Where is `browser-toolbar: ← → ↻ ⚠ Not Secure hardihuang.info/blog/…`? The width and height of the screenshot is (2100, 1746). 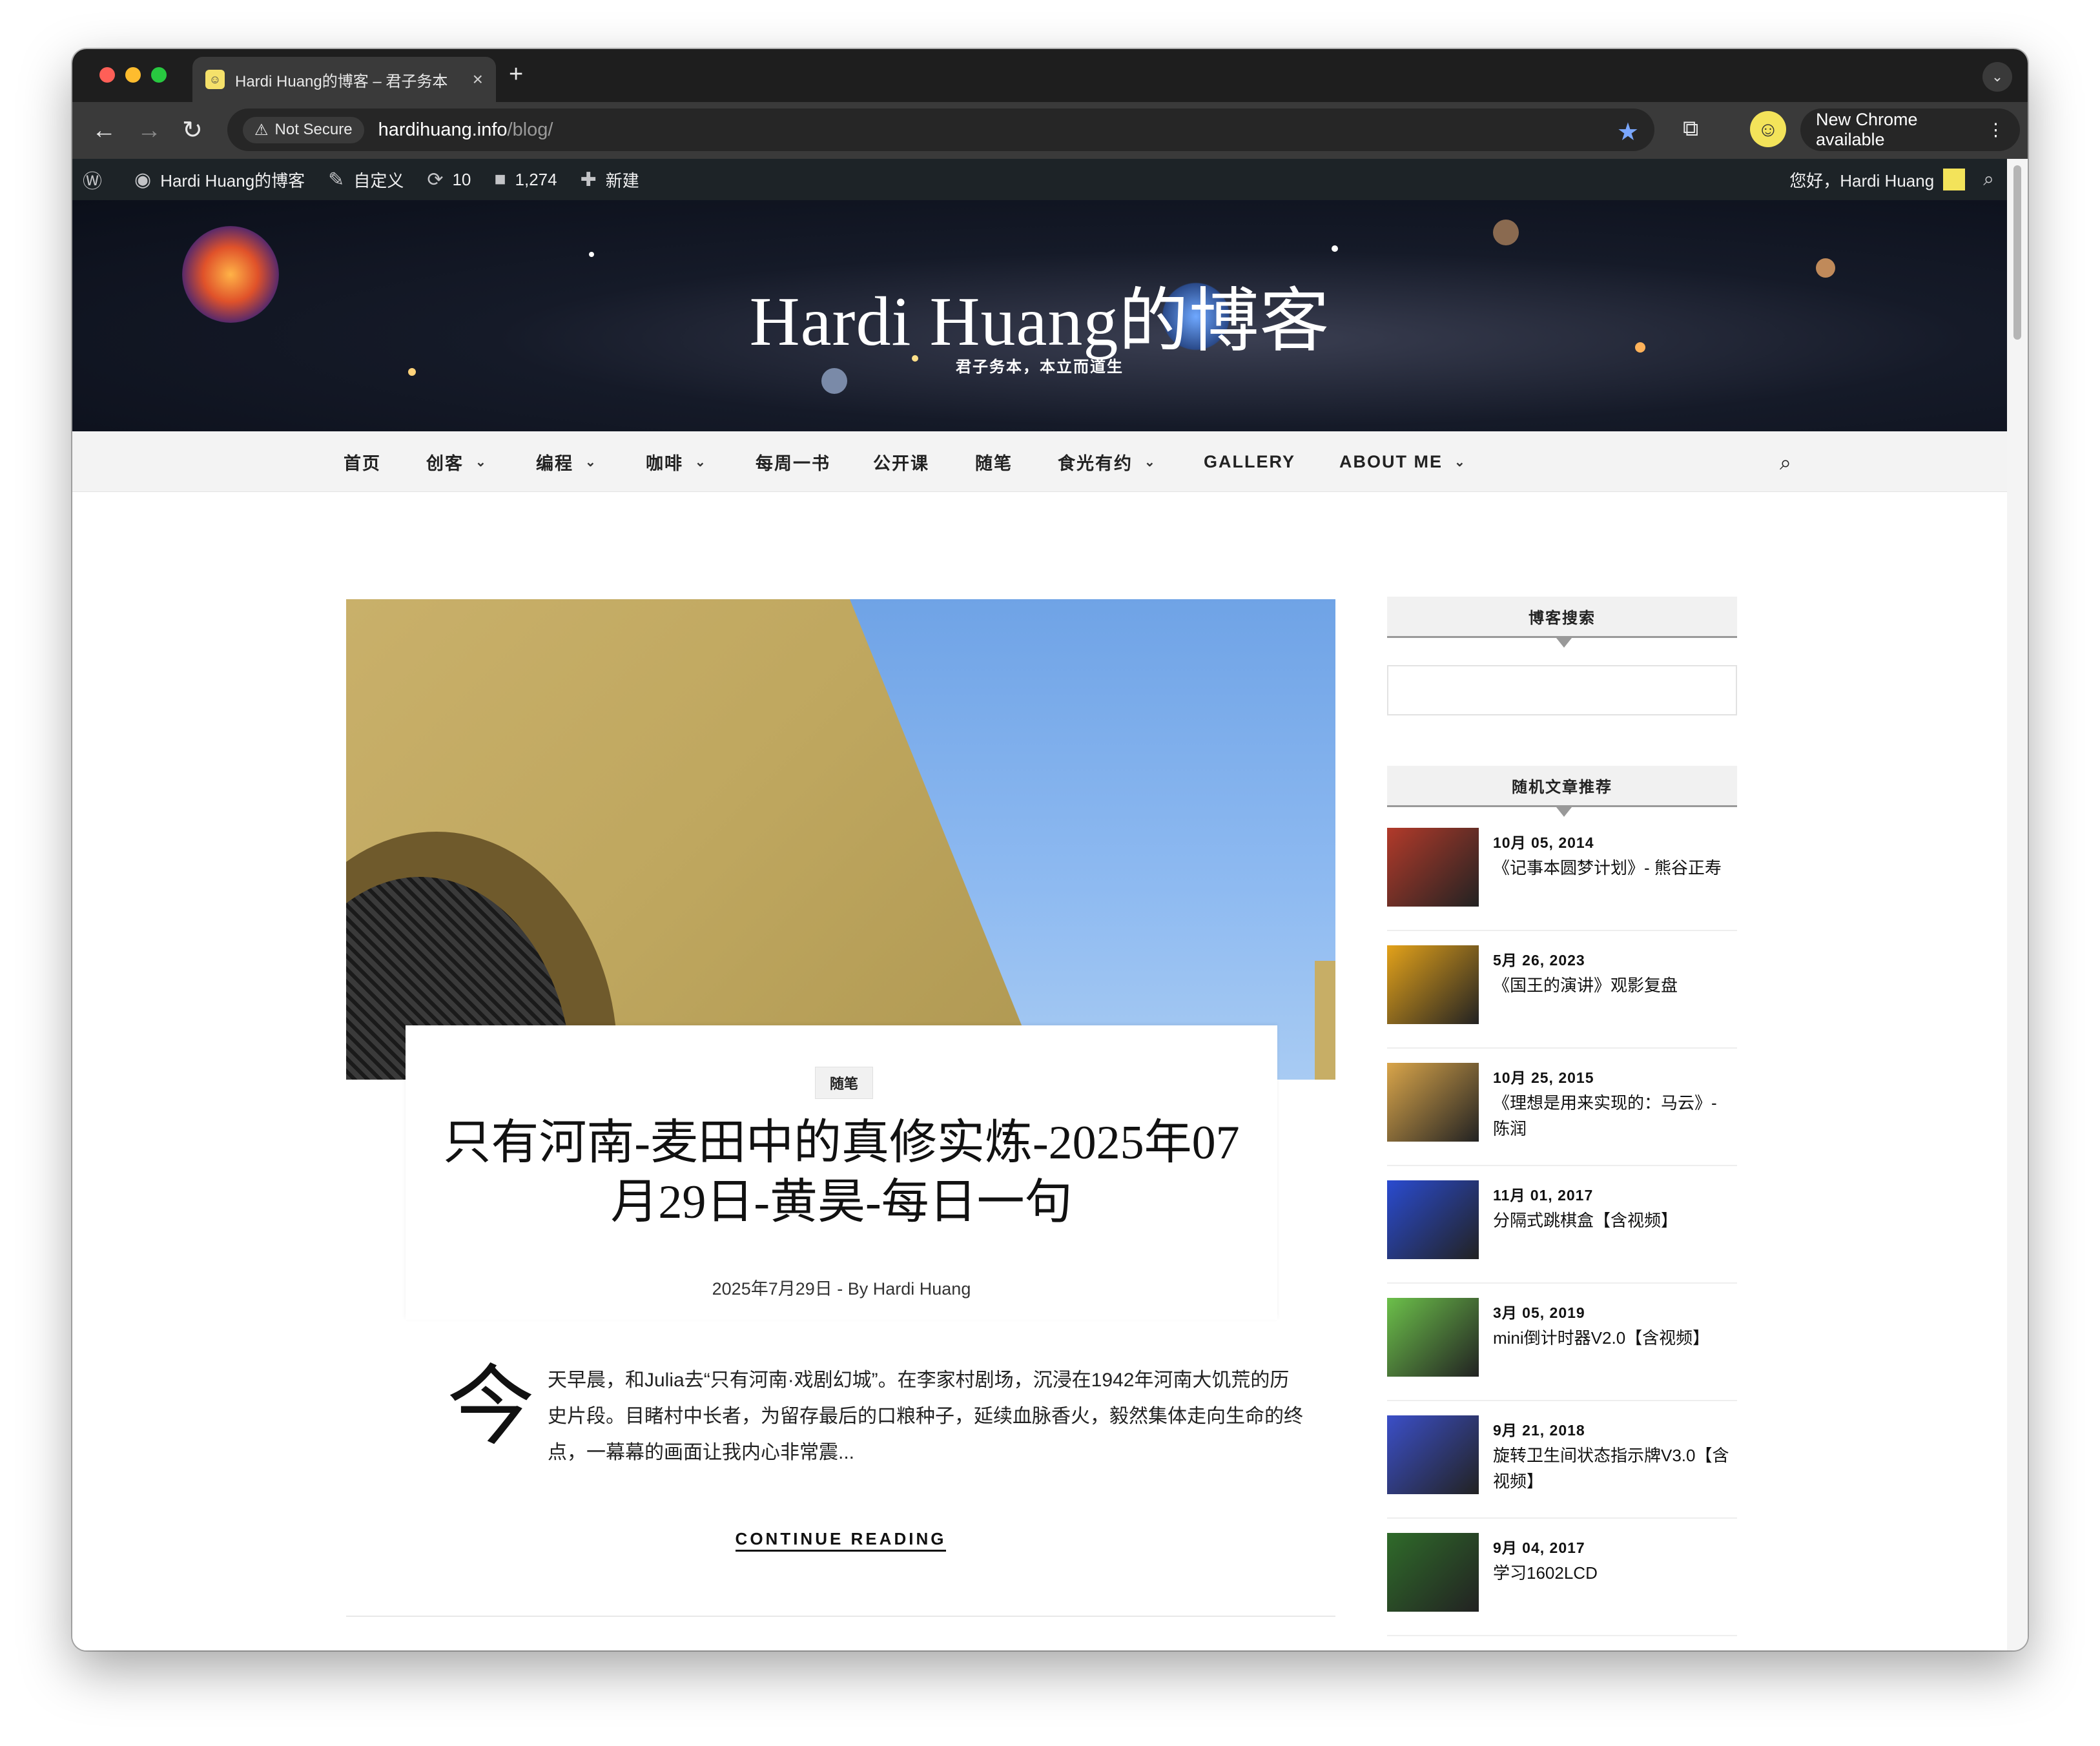 browser-toolbar: ← → ↻ ⚠ Not Secure hardihuang.info/blog/… is located at coordinates (1050, 130).